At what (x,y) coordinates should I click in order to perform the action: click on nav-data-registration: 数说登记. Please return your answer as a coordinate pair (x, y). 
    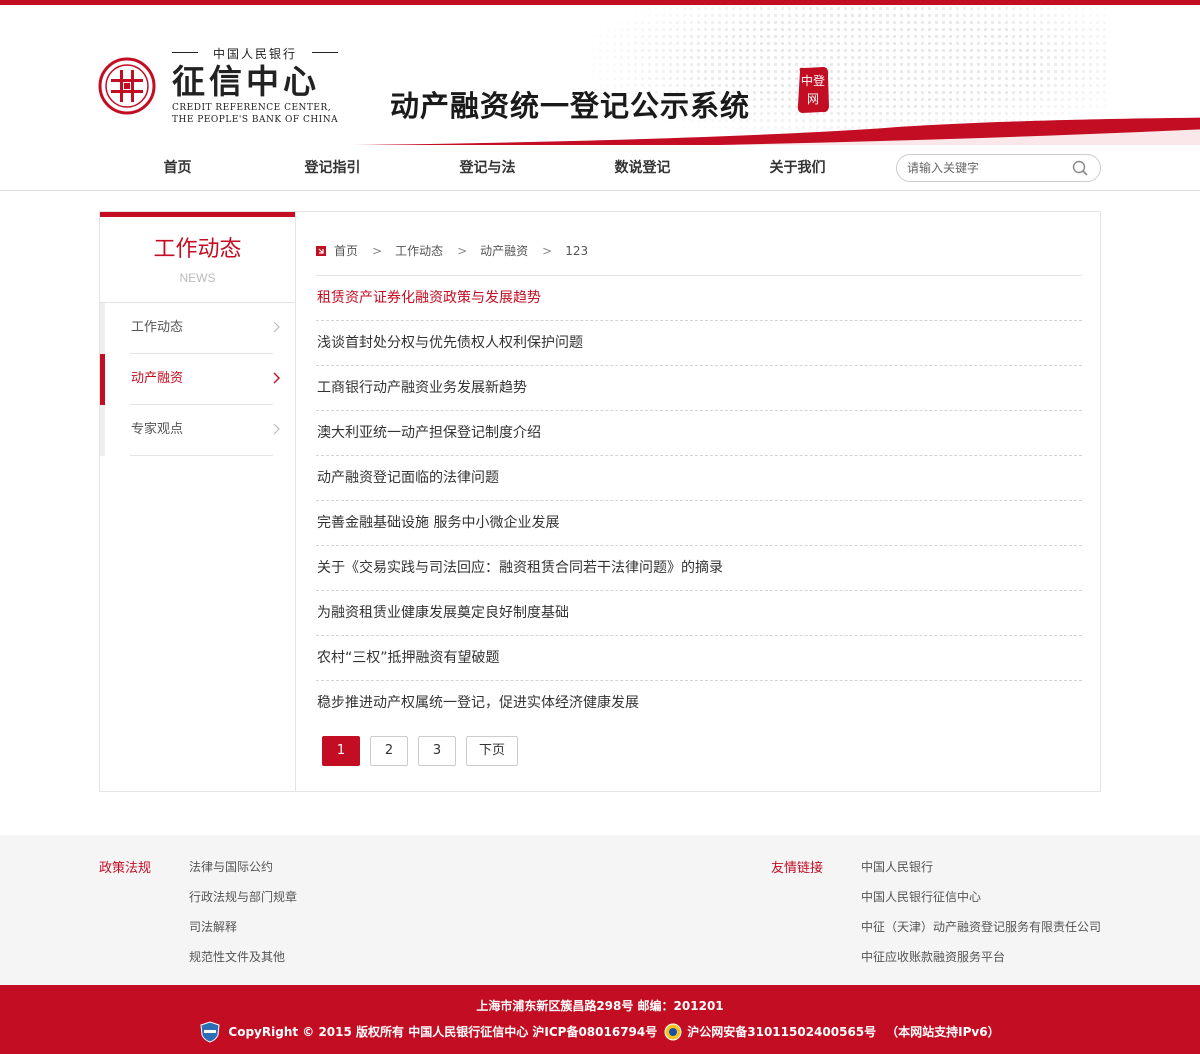
    Looking at the image, I should click on (642, 168).